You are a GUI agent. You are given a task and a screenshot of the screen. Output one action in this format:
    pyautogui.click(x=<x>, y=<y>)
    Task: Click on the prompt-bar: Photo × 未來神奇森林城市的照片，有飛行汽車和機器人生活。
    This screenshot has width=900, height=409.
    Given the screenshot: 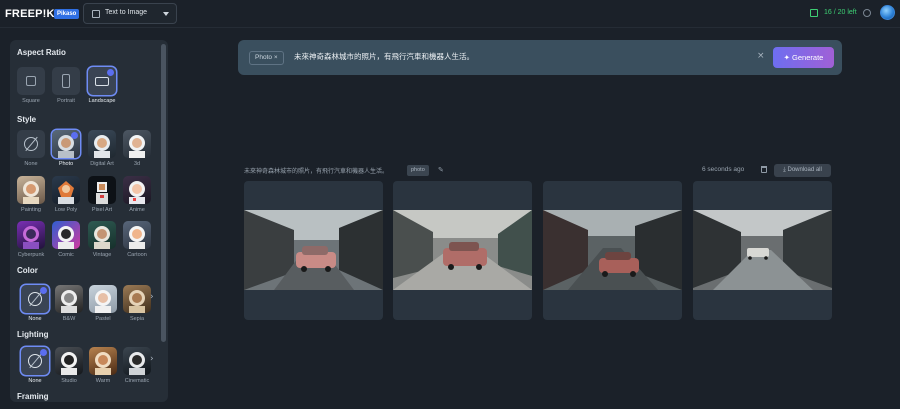 What is the action you would take?
    pyautogui.click(x=540, y=57)
    